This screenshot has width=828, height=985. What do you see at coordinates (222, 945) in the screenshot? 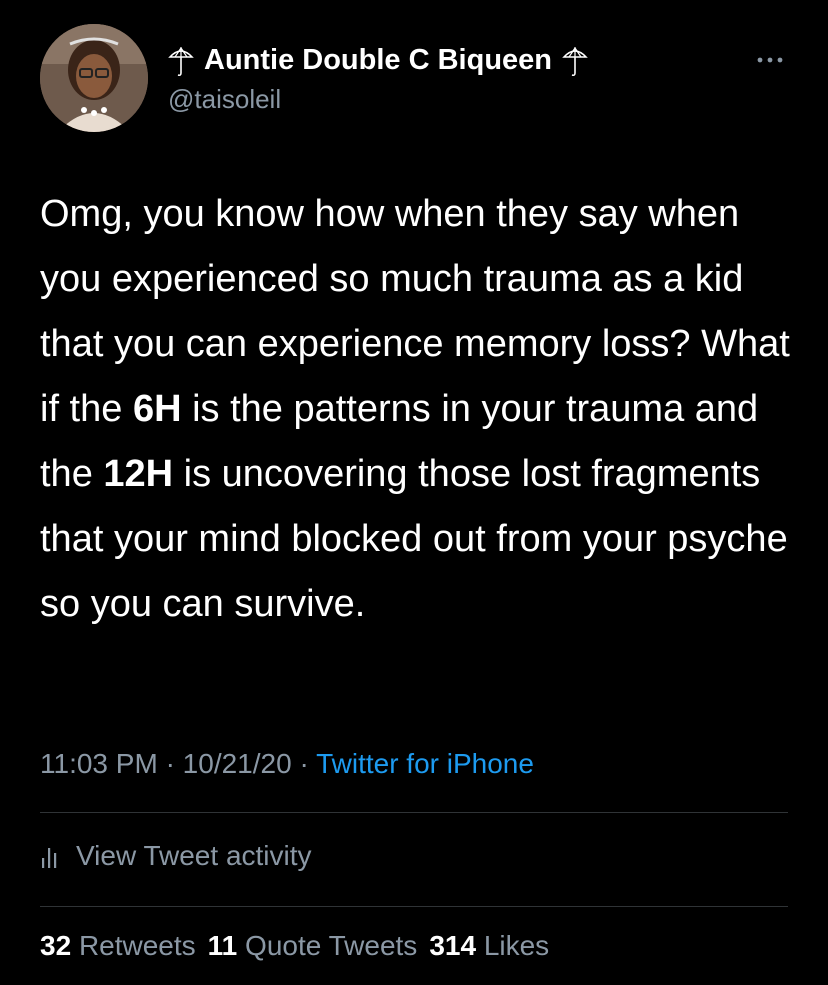
I see `quote-tweets-count: 11` at bounding box center [222, 945].